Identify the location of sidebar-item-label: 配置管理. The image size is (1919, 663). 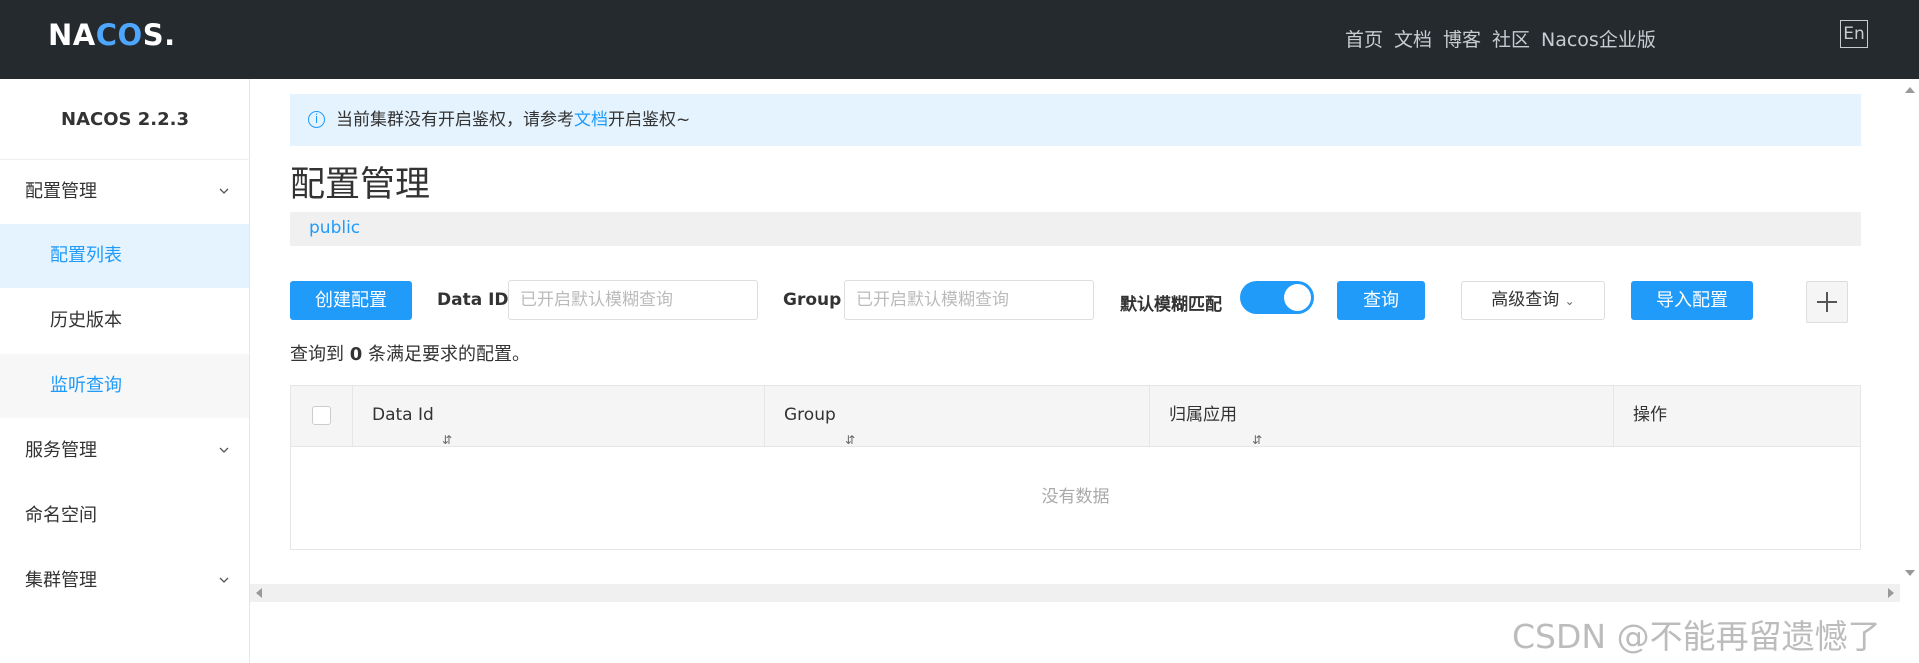
(61, 191).